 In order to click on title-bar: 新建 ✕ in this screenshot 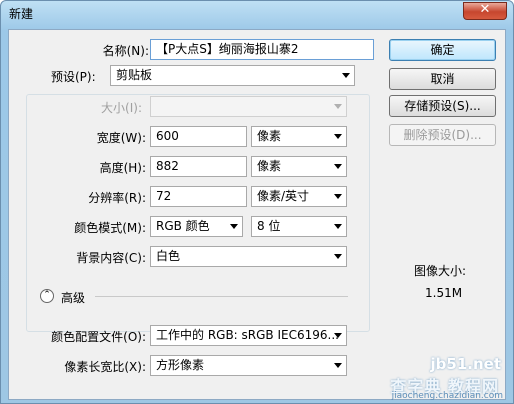, I will do `click(257, 14)`.